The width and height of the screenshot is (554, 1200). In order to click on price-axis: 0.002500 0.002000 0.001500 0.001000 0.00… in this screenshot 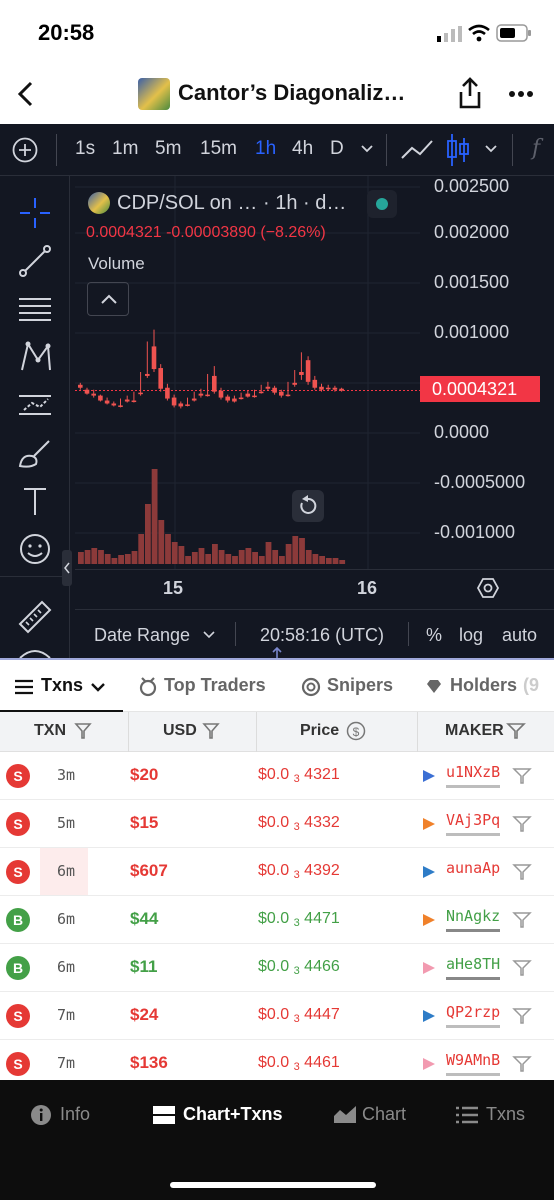, I will do `click(487, 372)`.